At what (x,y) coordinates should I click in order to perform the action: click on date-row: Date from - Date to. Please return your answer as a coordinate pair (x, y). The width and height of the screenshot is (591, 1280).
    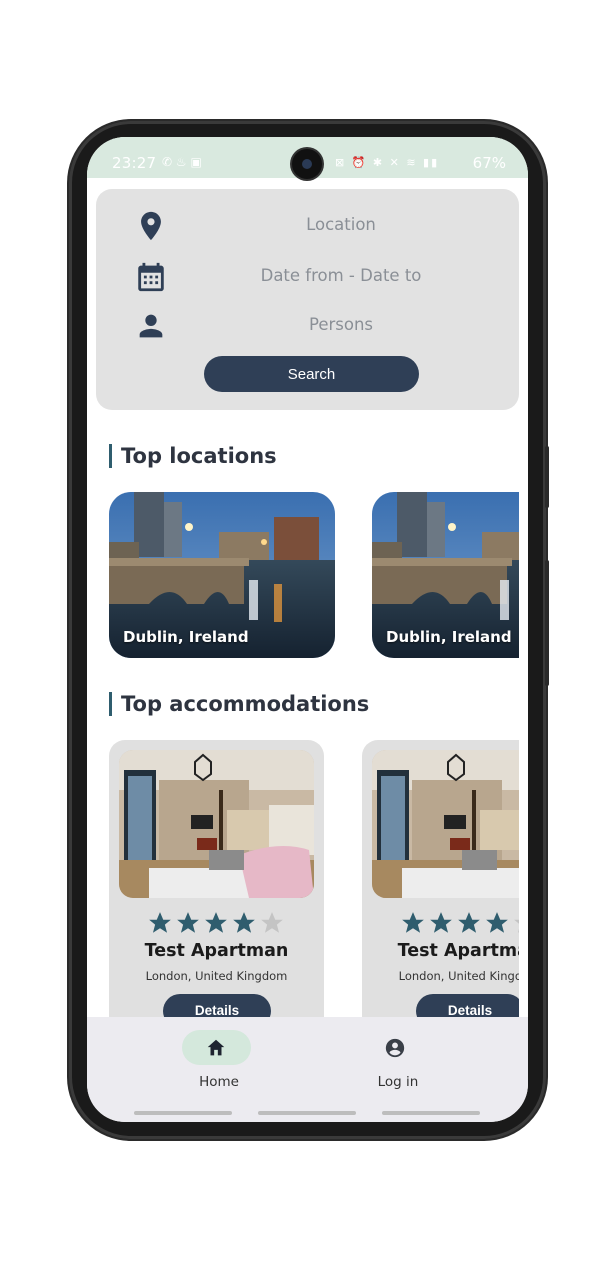
    Looking at the image, I should click on (307, 276).